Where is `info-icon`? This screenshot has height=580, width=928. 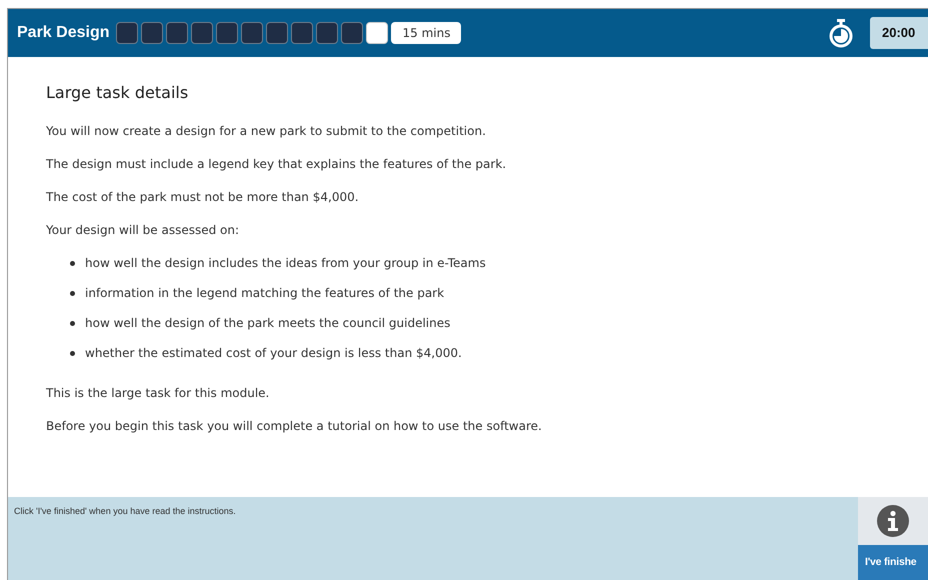
info-icon is located at coordinates (893, 521).